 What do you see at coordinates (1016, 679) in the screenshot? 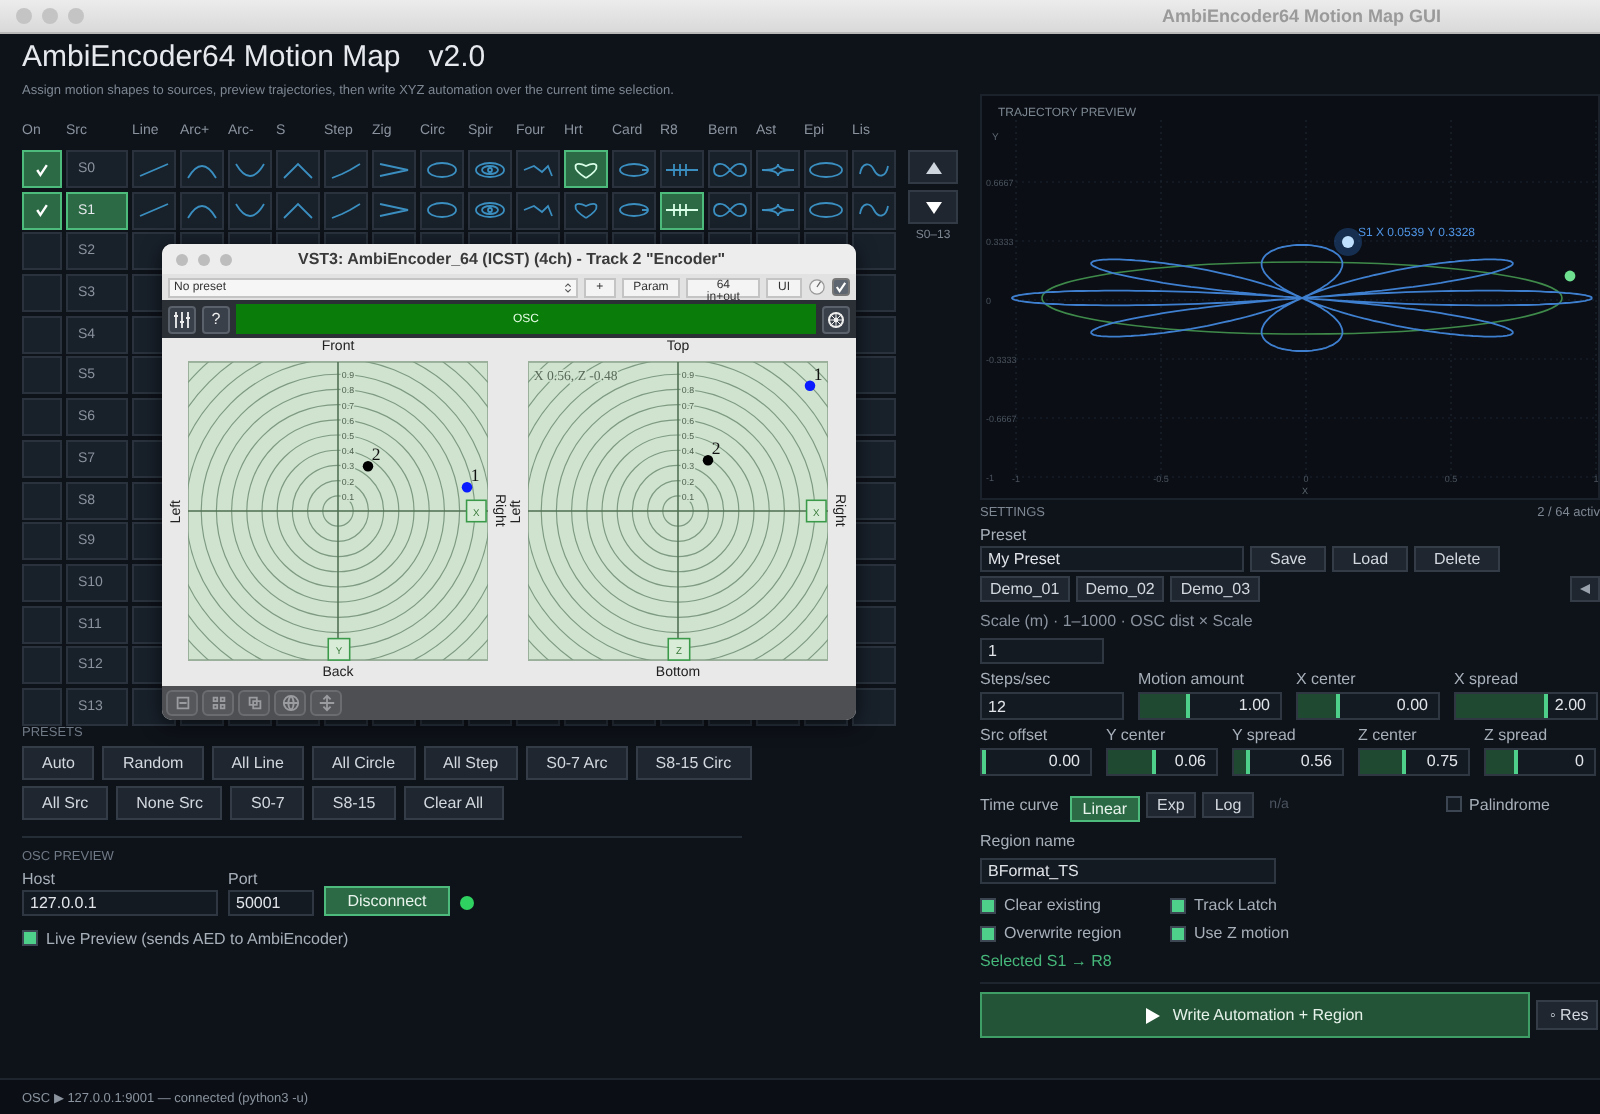
I see `field-label: Steps/sec` at bounding box center [1016, 679].